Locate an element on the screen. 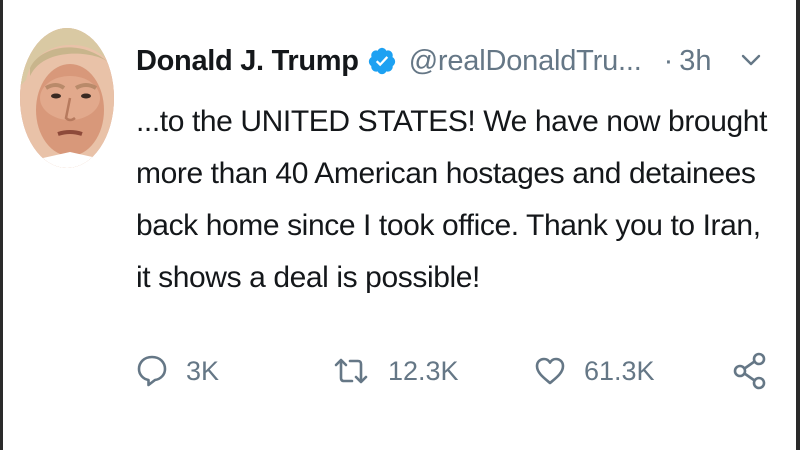  tweet-timestamp: 3h is located at coordinates (695, 61).